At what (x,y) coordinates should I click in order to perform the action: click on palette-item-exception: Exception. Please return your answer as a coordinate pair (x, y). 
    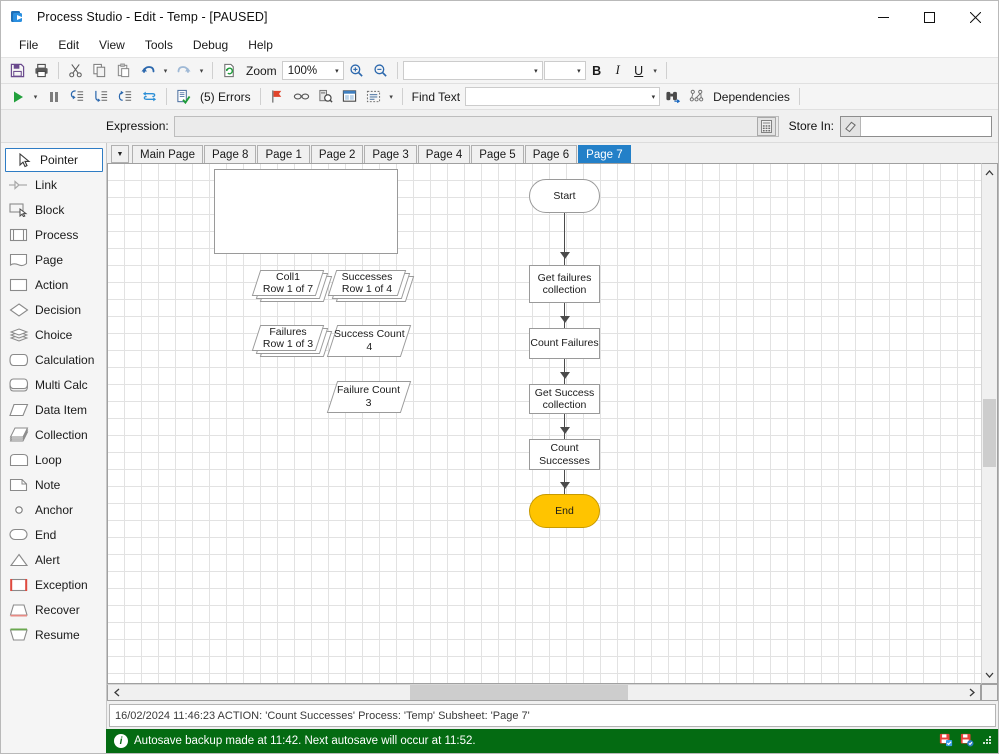
    Looking at the image, I should click on (53, 584).